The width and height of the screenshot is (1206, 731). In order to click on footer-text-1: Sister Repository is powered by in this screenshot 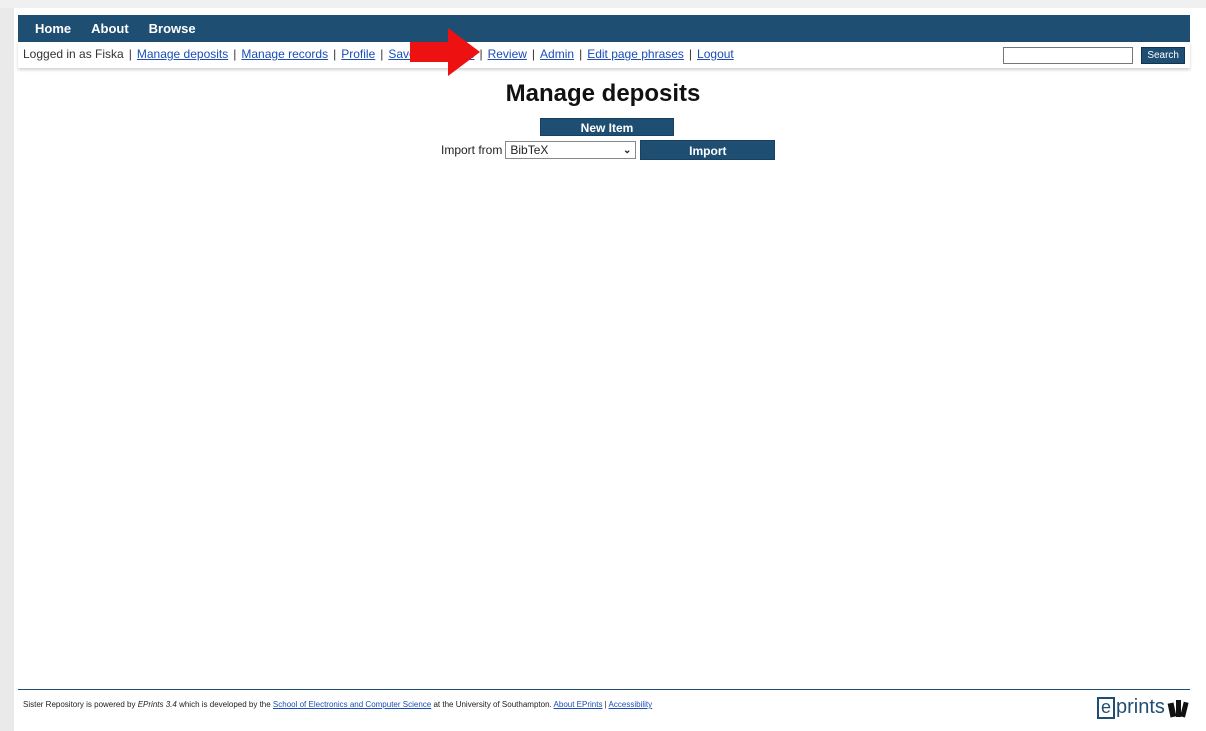, I will do `click(80, 704)`.